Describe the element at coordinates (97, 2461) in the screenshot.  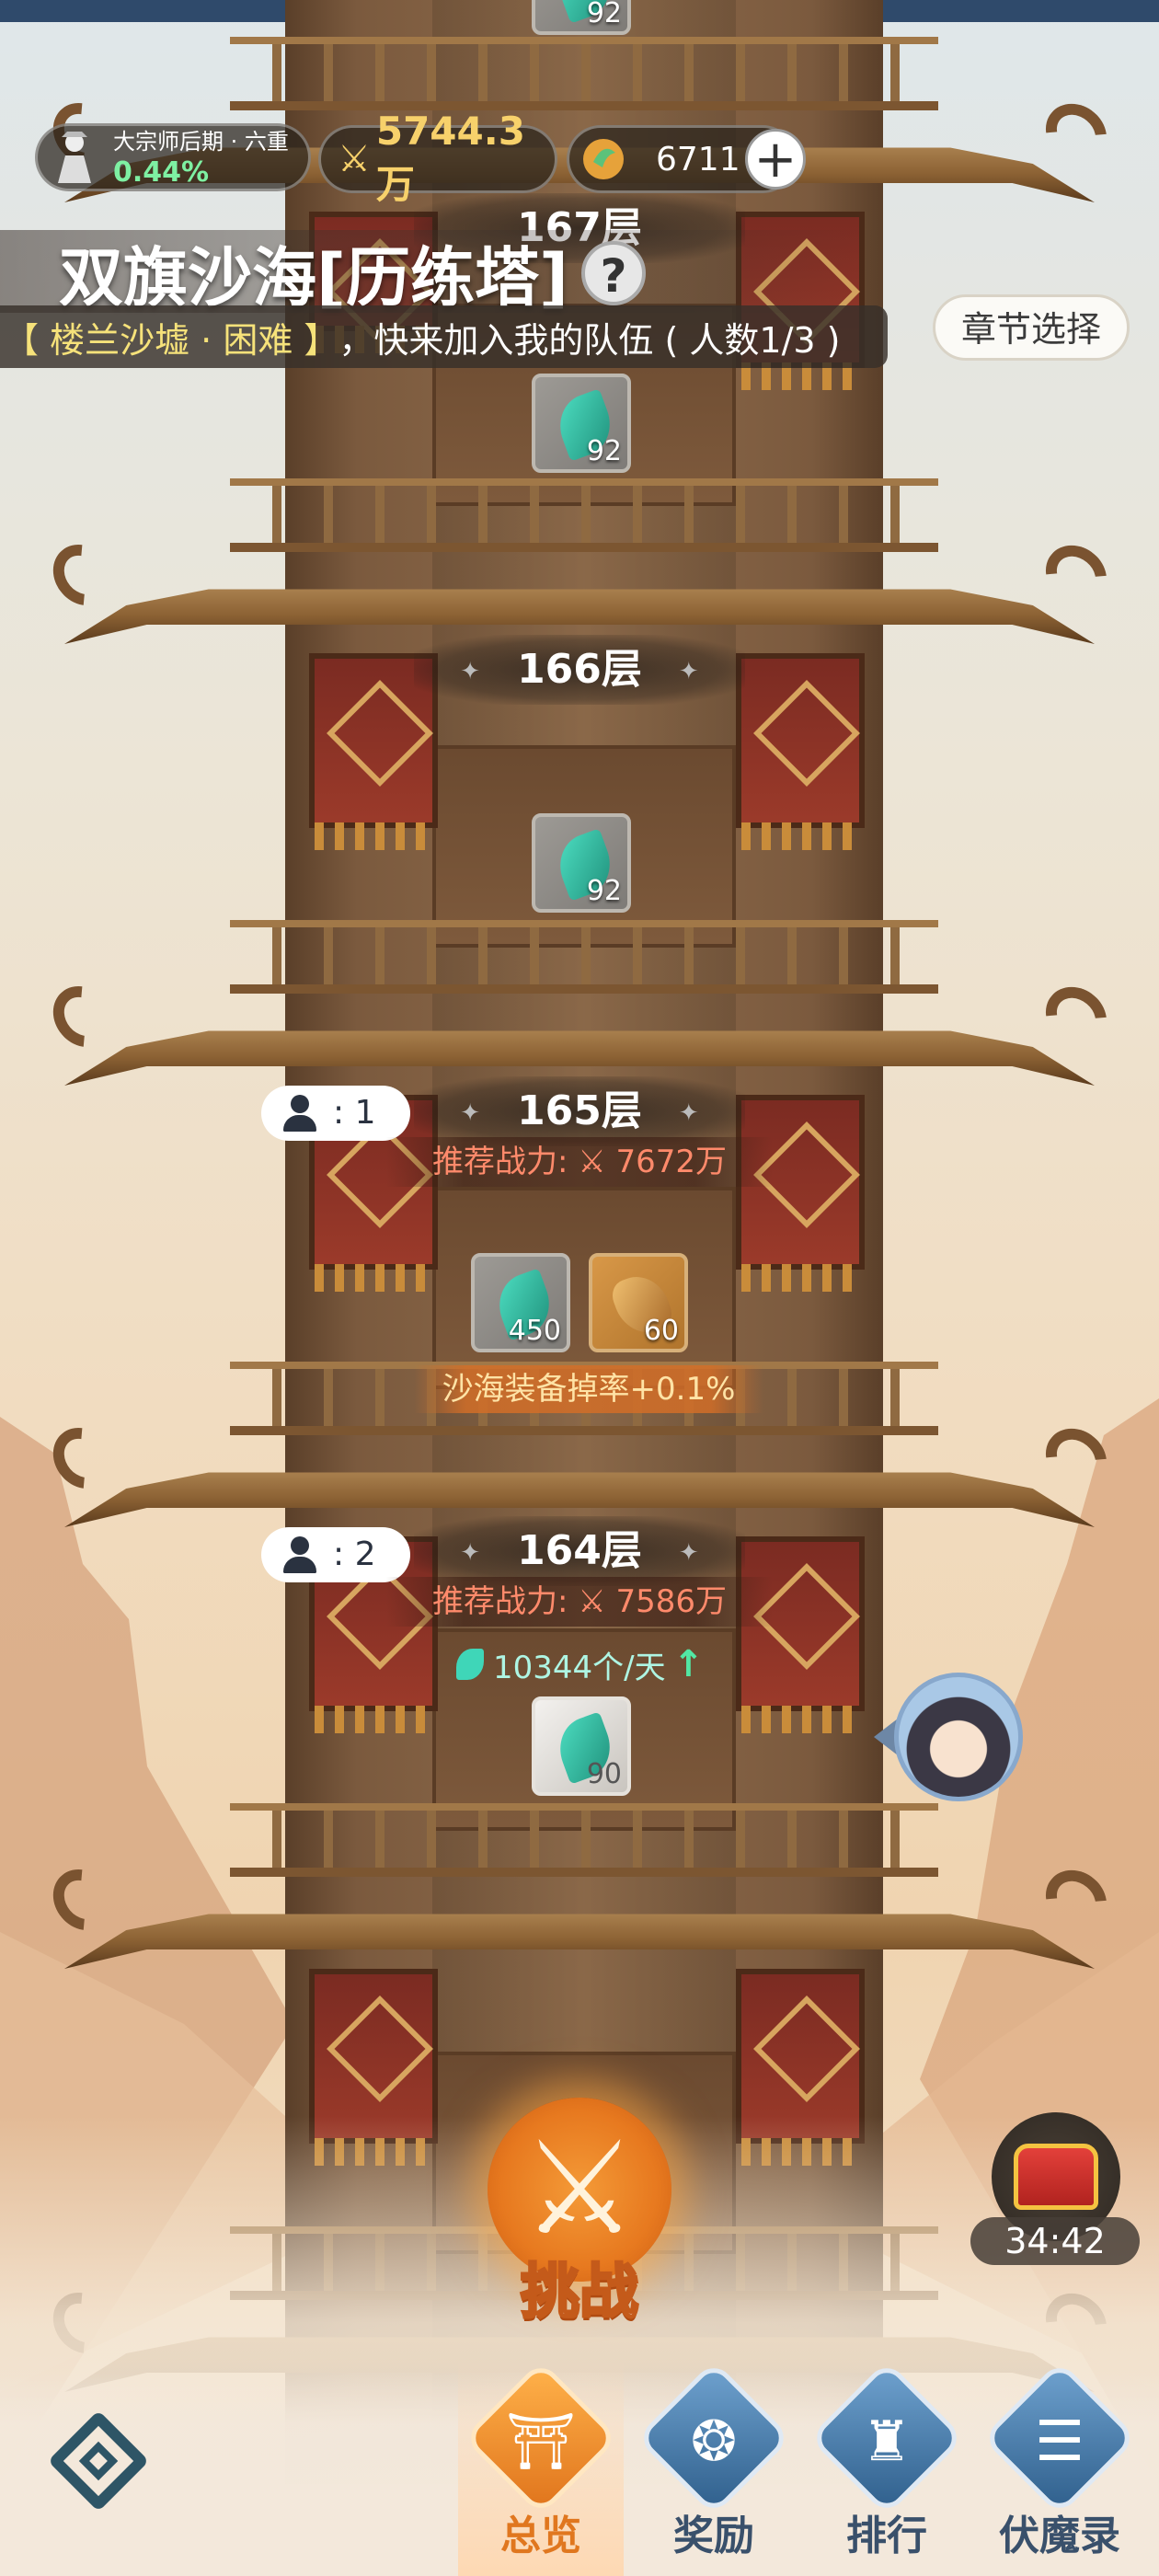
I see `menu-button` at that location.